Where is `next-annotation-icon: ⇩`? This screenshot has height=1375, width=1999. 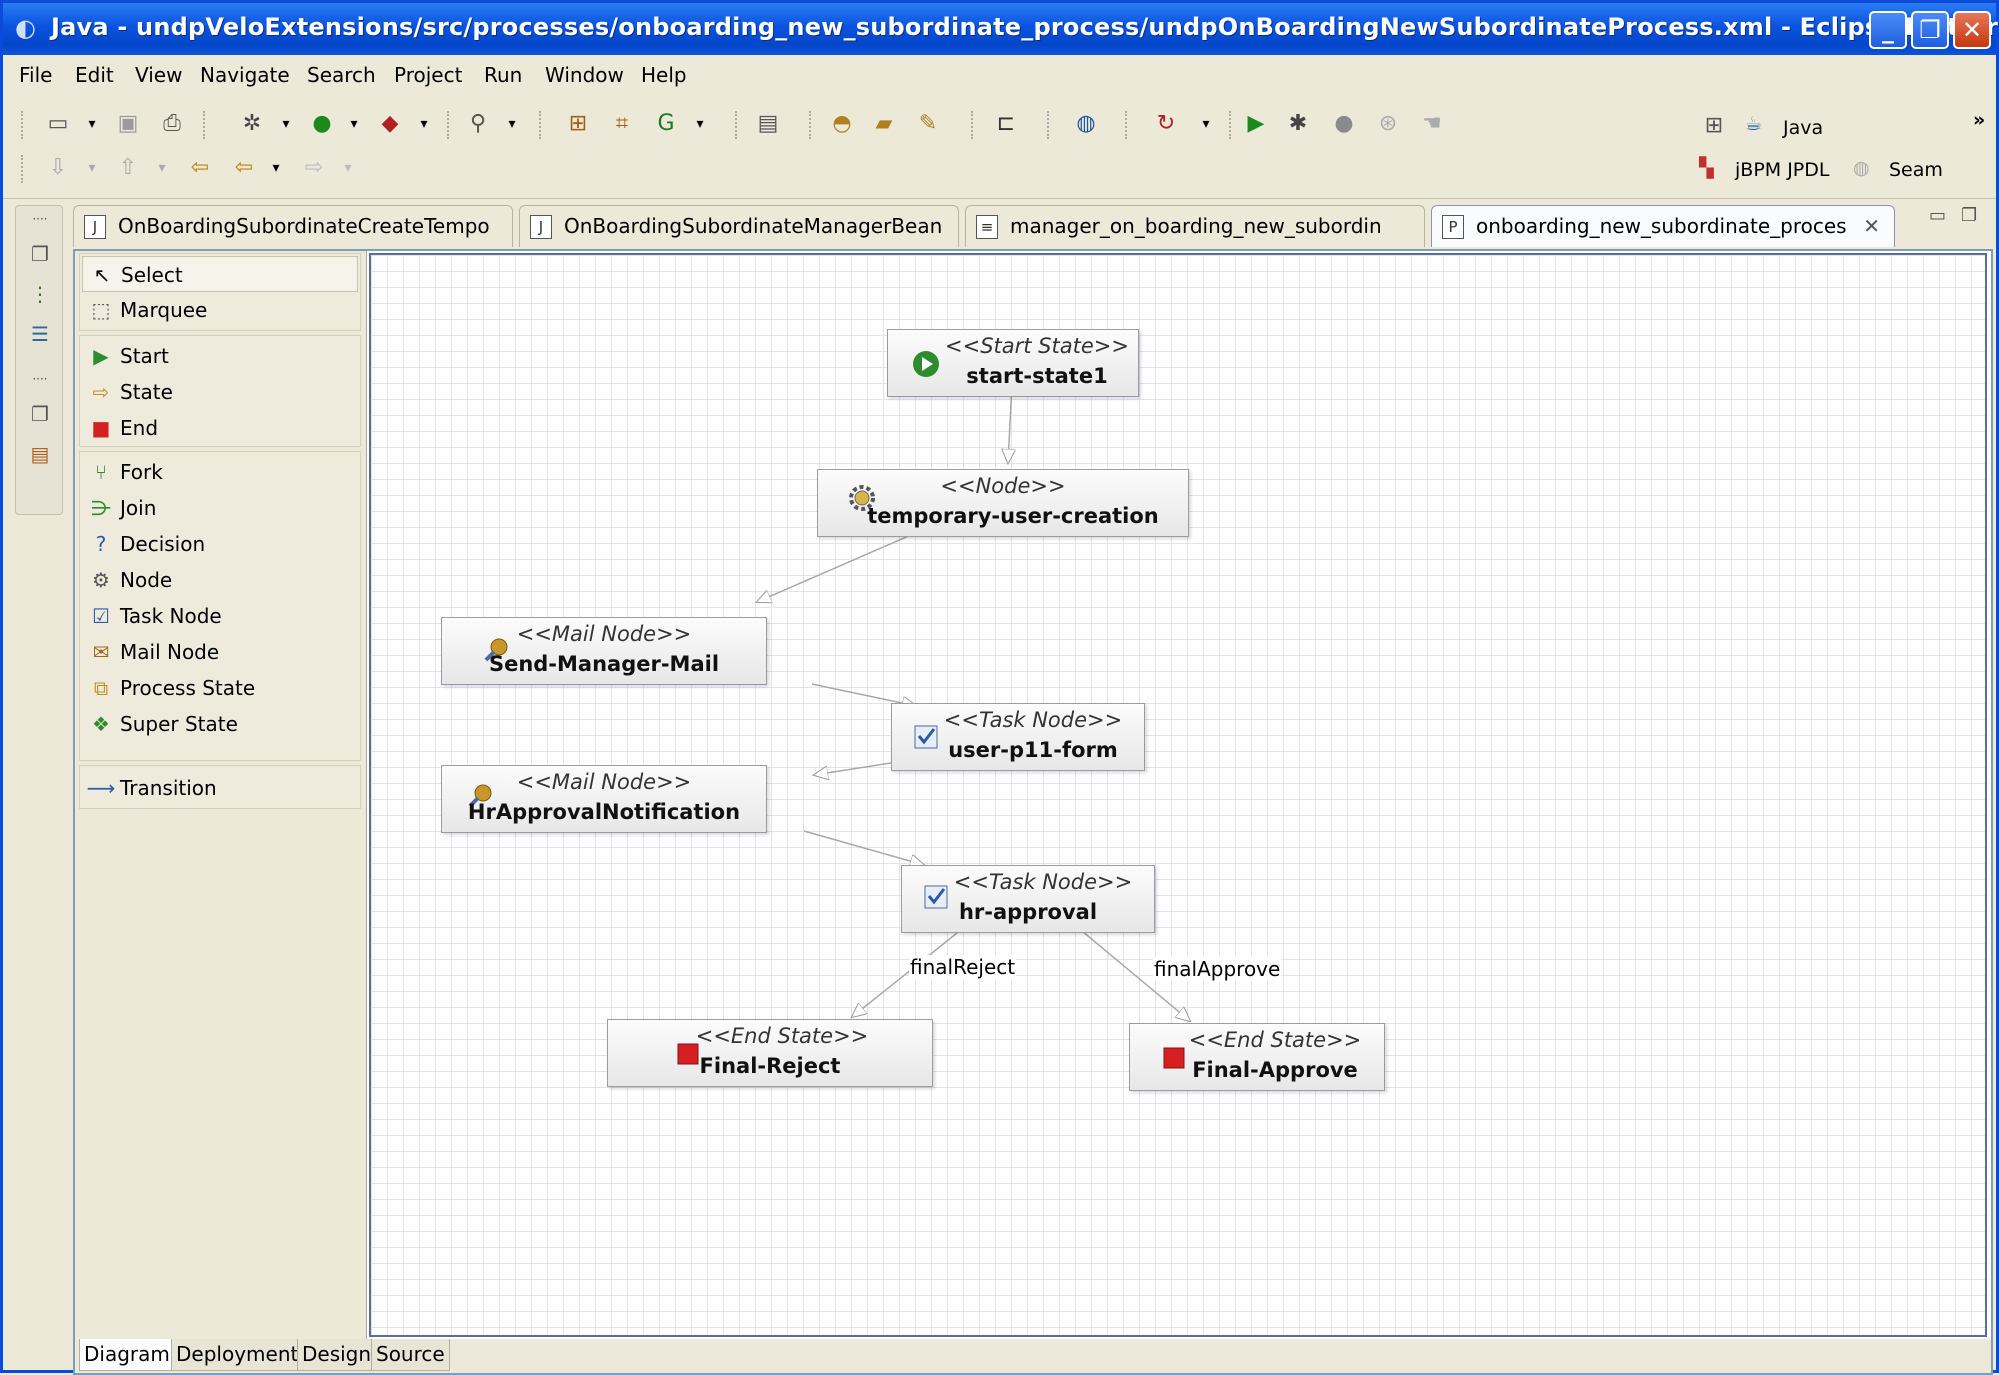
next-annotation-icon: ⇩ is located at coordinates (58, 168).